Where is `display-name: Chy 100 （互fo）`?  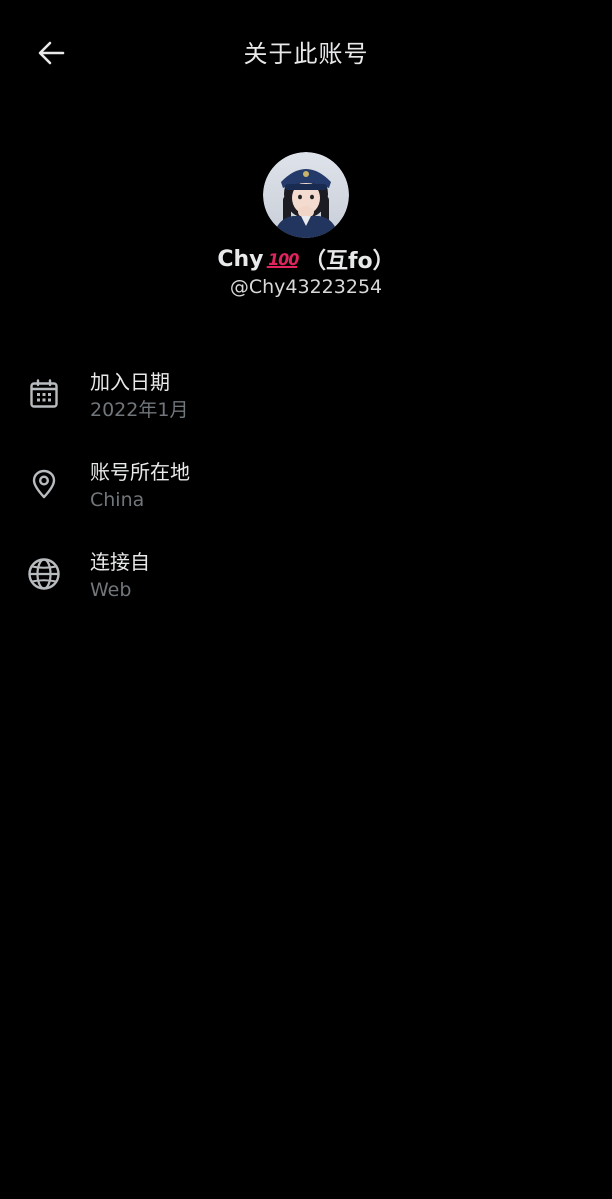
display-name: Chy 100 （互fo） is located at coordinates (306, 259).